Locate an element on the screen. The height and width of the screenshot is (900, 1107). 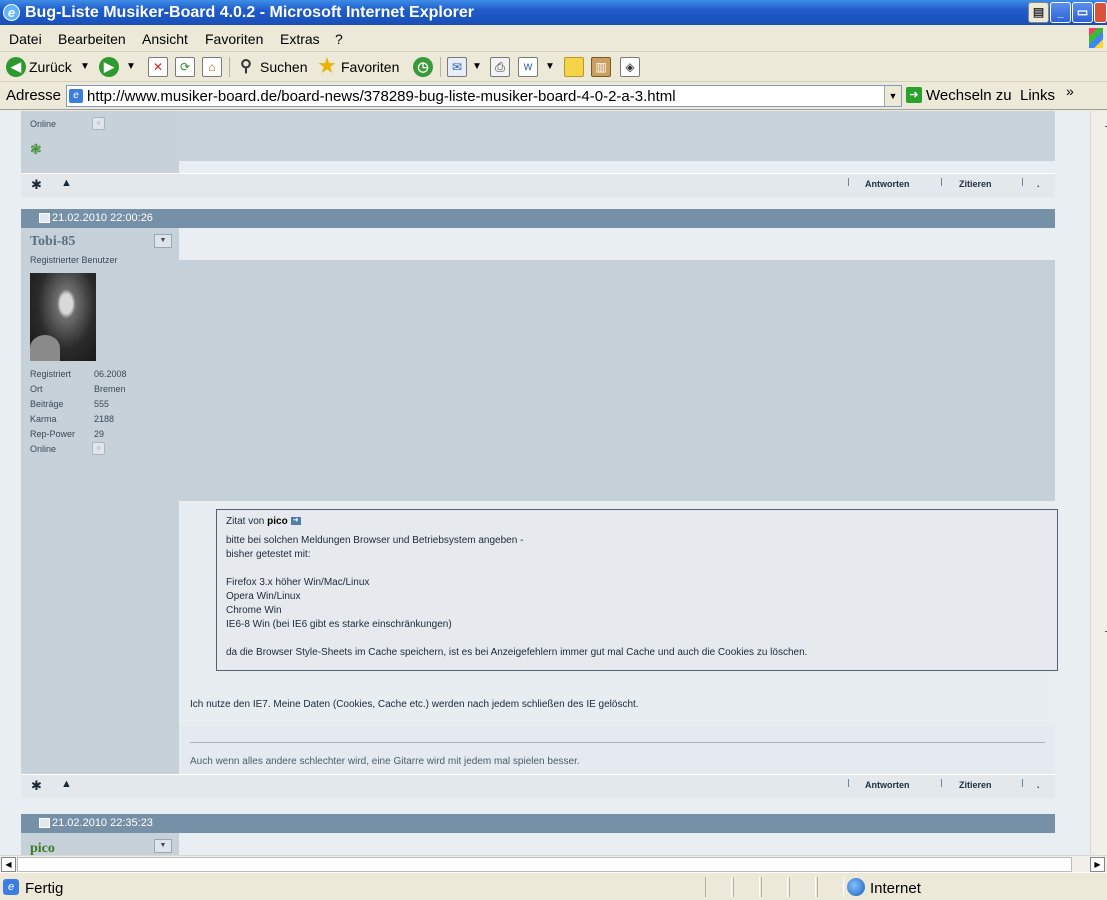
security-zone: Internet is located at coordinates (895, 888).